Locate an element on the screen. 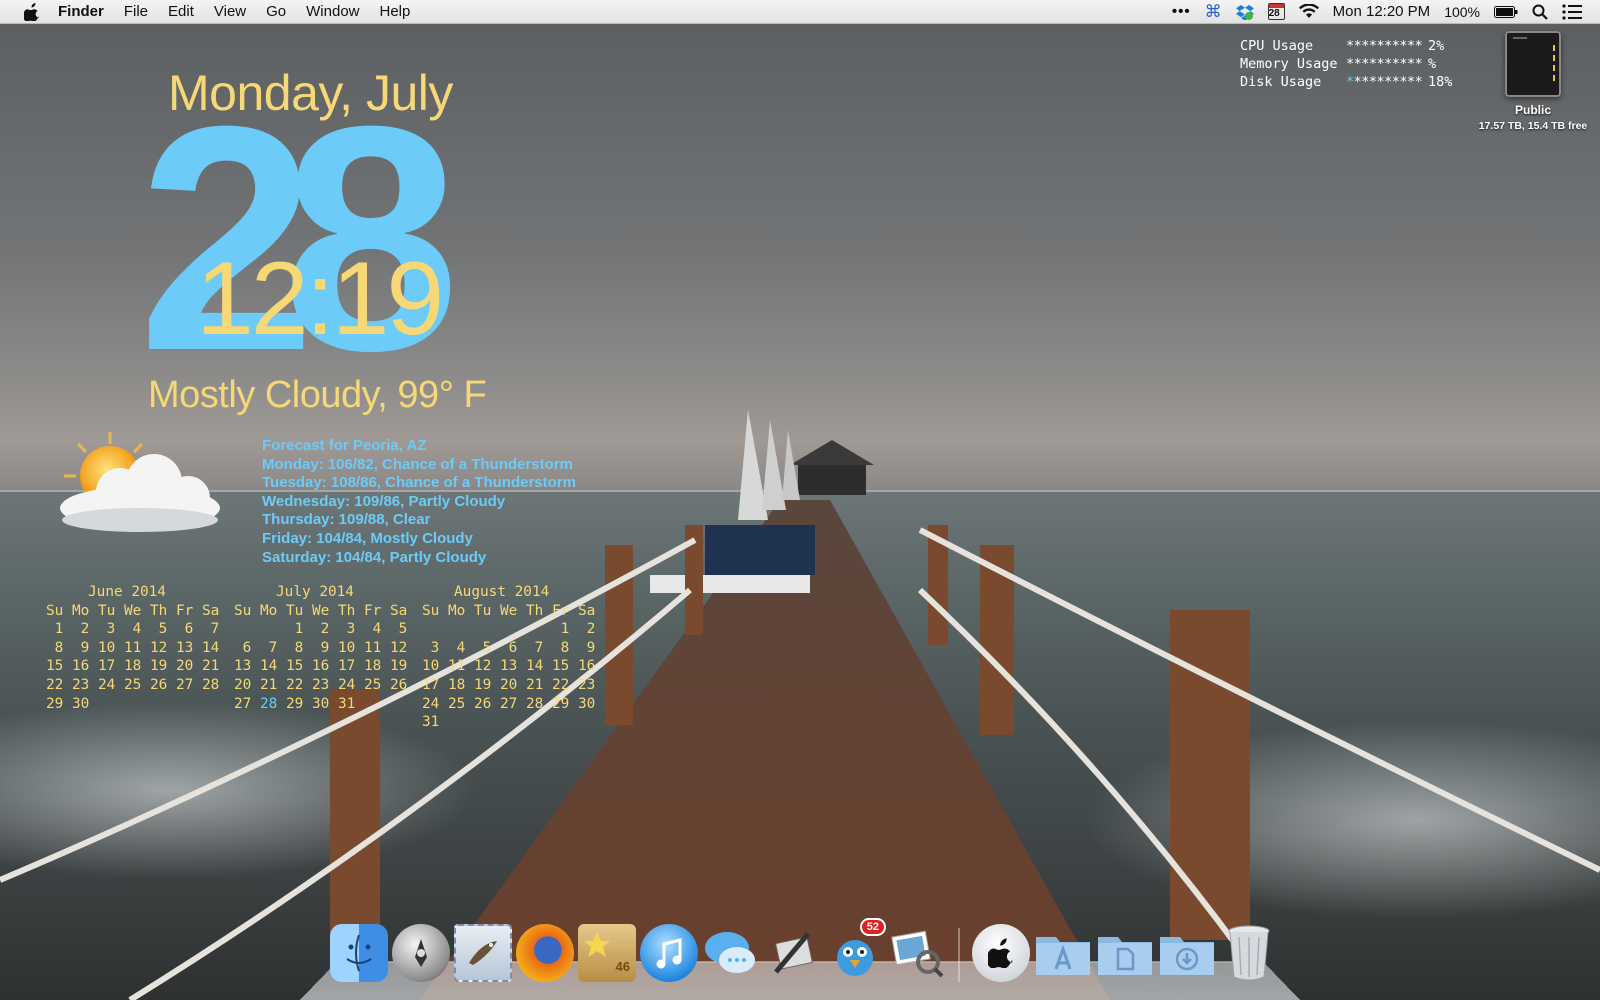 The height and width of the screenshot is (1000, 1600). calendar-week: 10 11 12 13 14 15 16 is located at coordinates (509, 666).